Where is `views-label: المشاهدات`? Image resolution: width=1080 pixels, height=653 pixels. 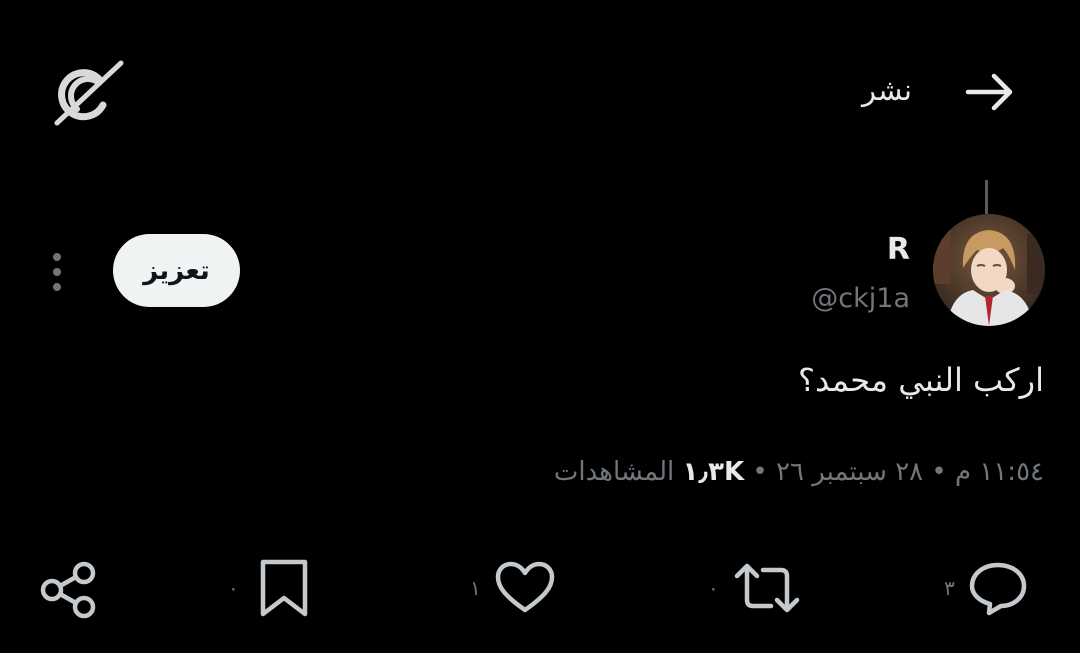 views-label: المشاهدات is located at coordinates (614, 472).